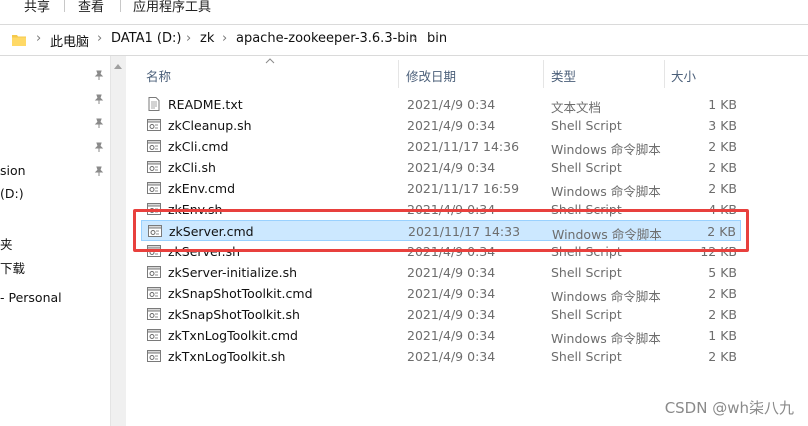  What do you see at coordinates (158, 75) in the screenshot?
I see `column-header-name: 名称` at bounding box center [158, 75].